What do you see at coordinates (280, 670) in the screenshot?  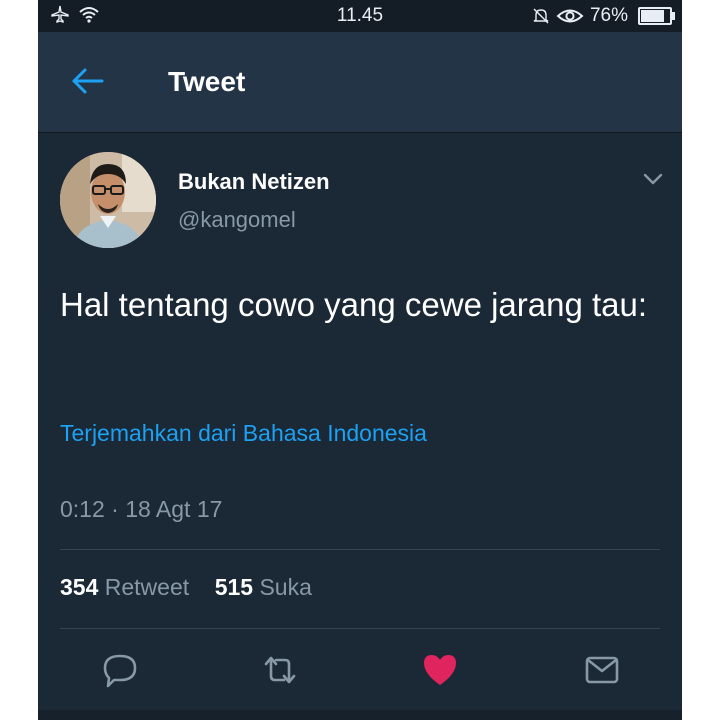 I see `retweet-icon` at bounding box center [280, 670].